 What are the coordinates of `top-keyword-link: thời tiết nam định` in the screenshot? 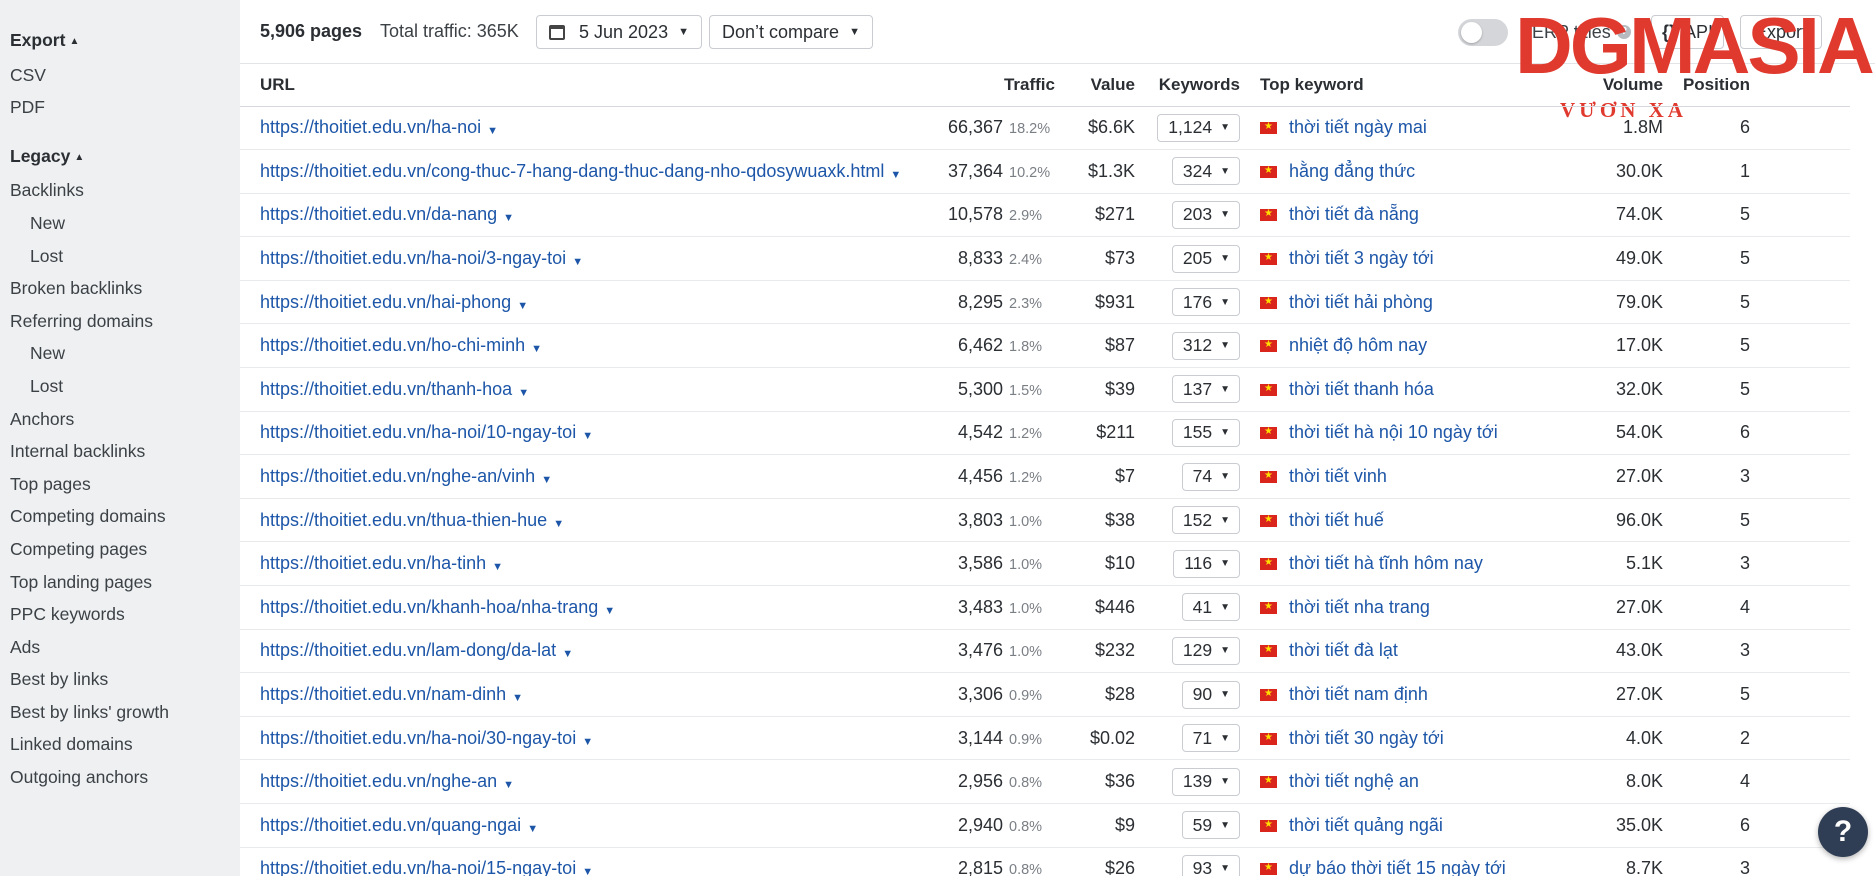 It's located at (1358, 694).